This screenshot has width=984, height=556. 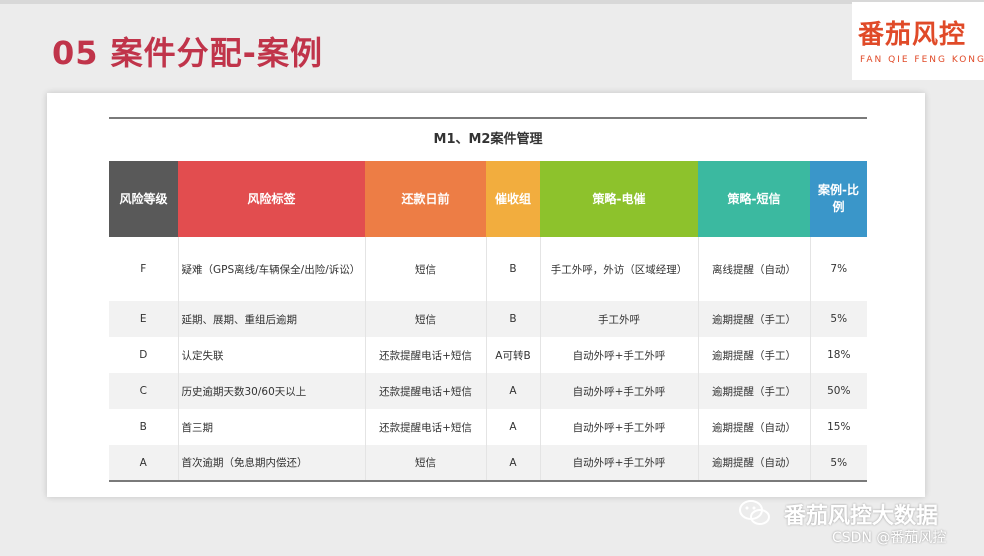 What do you see at coordinates (488, 139) in the screenshot?
I see `table-caption: M1、M2案件管理` at bounding box center [488, 139].